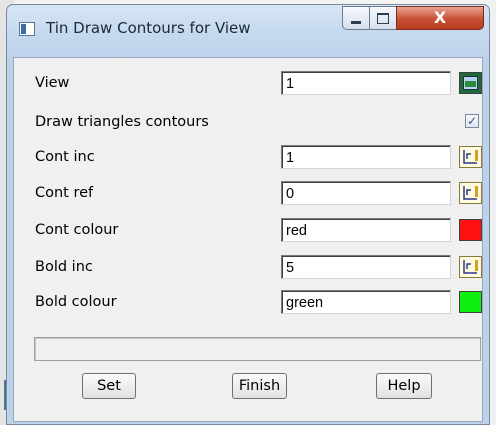 The height and width of the screenshot is (425, 496). I want to click on bold-colour-input: green, so click(366, 302).